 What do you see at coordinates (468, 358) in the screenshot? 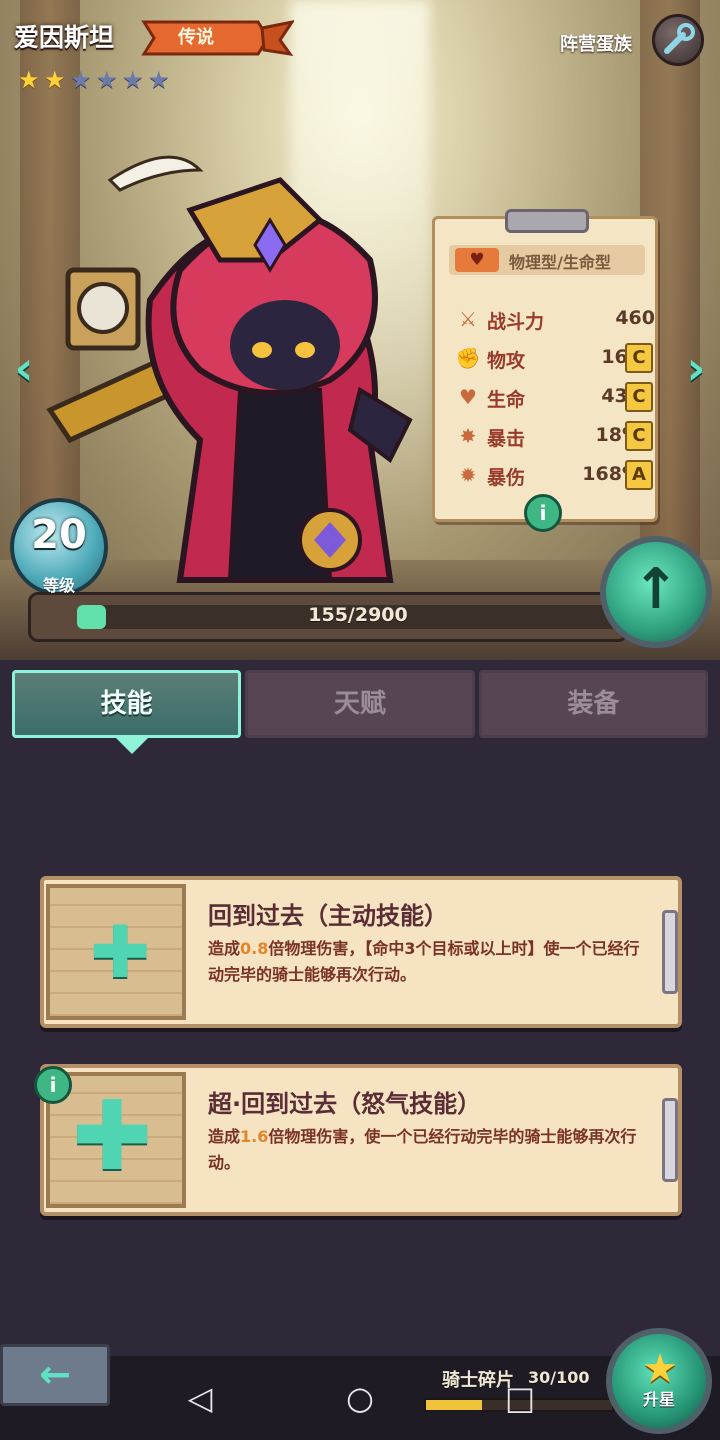
I see `fist-icon: ✊` at bounding box center [468, 358].